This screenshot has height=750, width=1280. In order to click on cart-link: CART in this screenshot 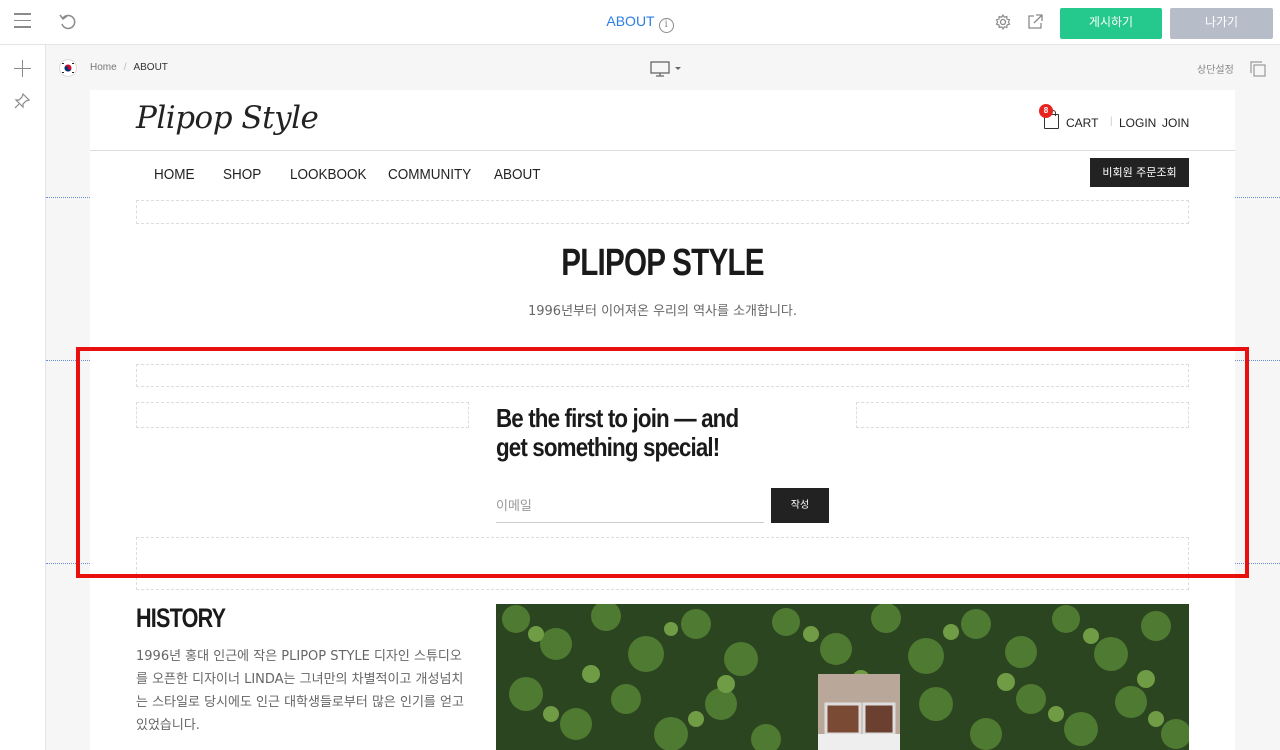, I will do `click(1082, 123)`.